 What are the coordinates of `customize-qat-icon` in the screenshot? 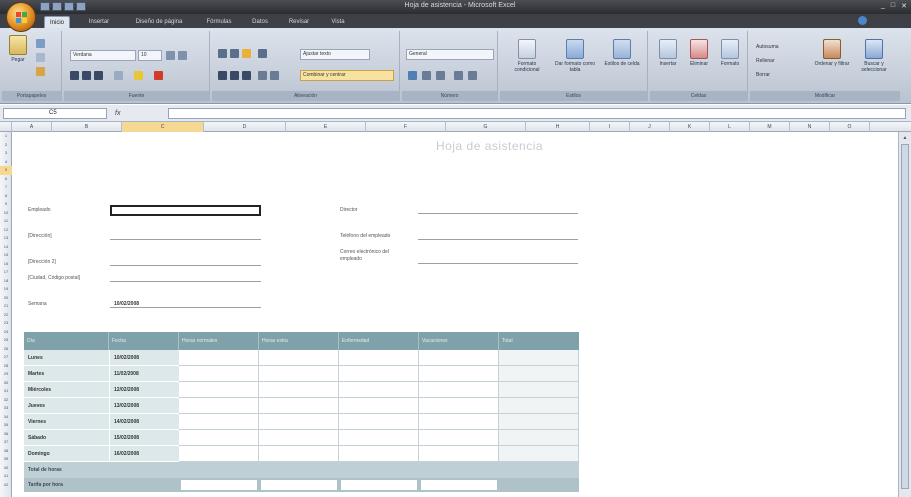 It's located at (81, 6).